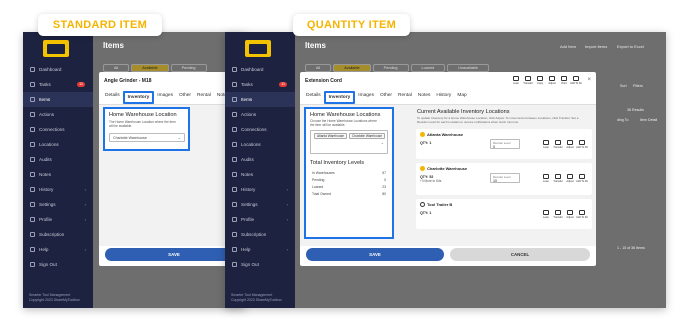  What do you see at coordinates (147, 137) in the screenshot?
I see `home-warehouse-select: Charlotte Warehouse ⌄` at bounding box center [147, 137].